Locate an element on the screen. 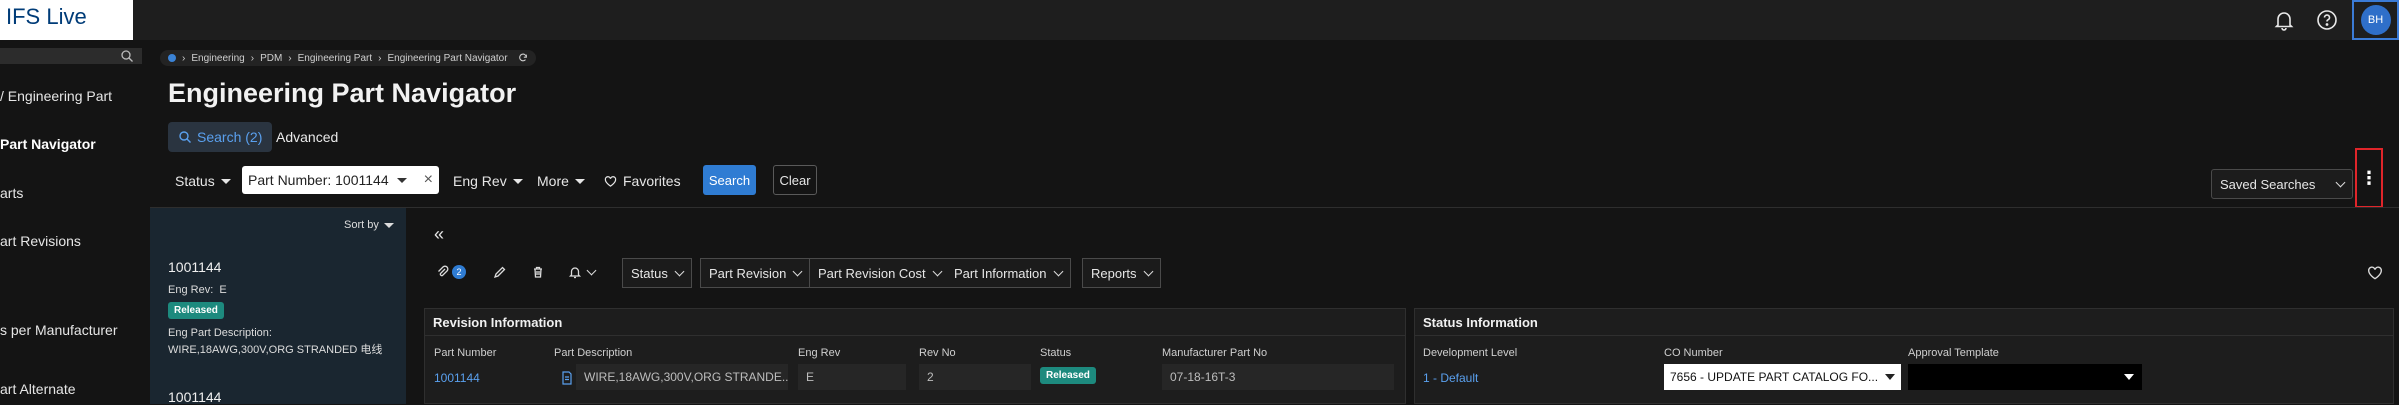 This screenshot has width=2399, height=405. sidebar-item-part-alternate: art Alternate is located at coordinates (38, 389).